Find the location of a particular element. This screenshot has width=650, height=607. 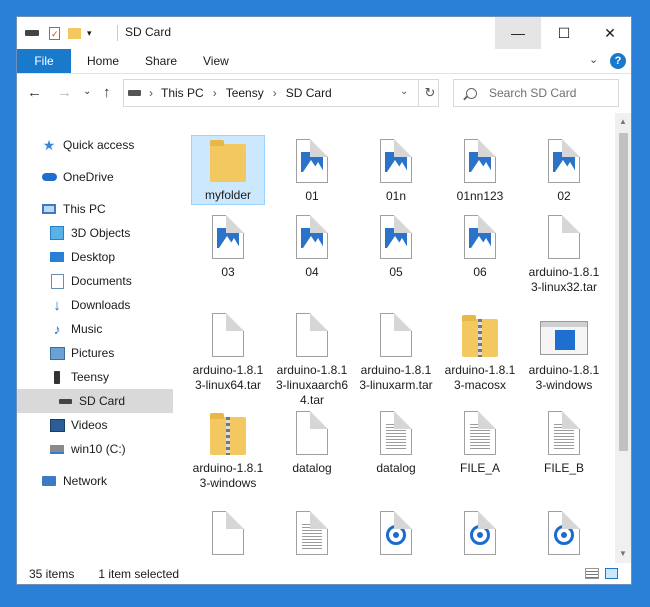

sidebar-item-label: Pictures is located at coordinates (93, 353).